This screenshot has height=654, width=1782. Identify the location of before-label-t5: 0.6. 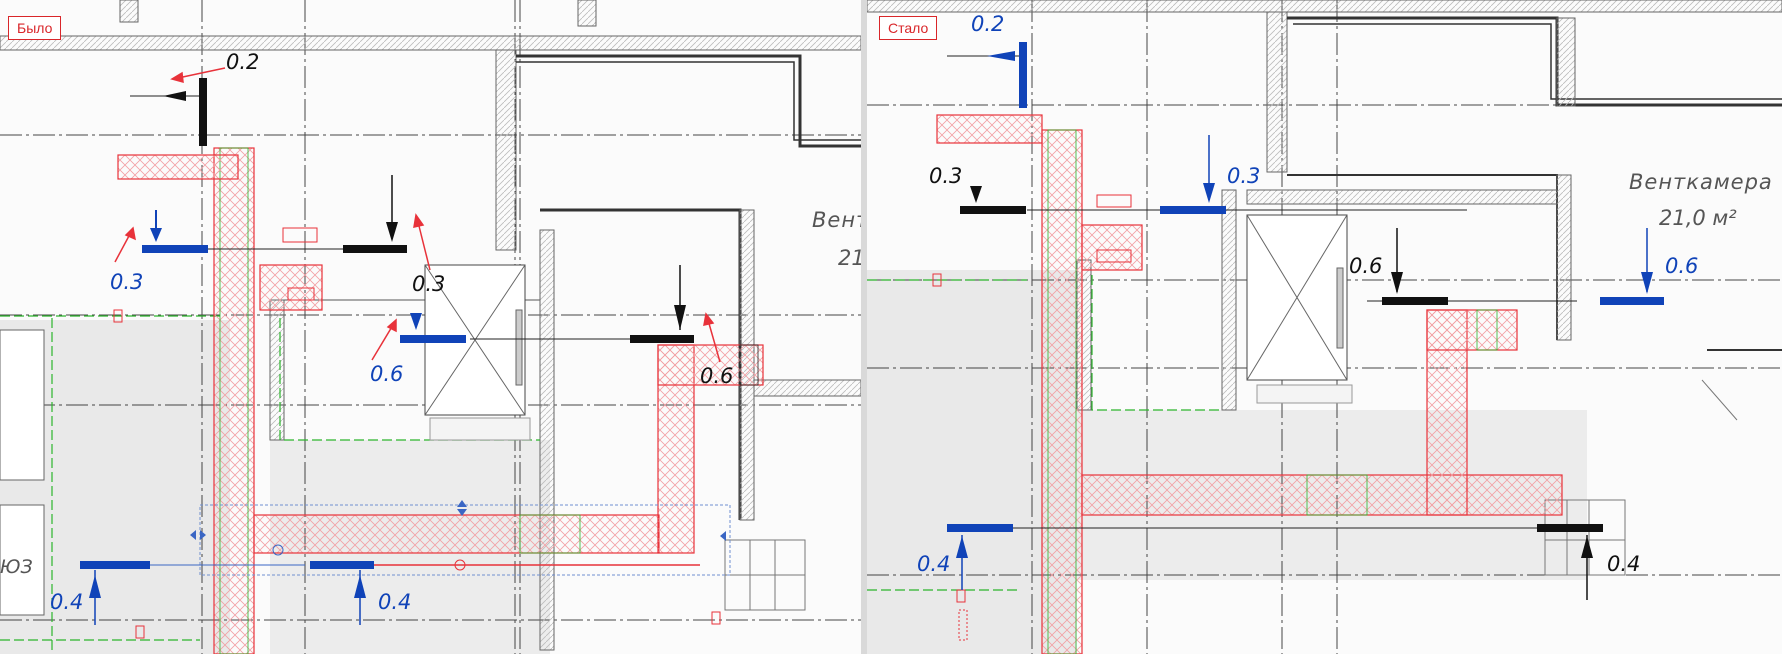
(717, 376).